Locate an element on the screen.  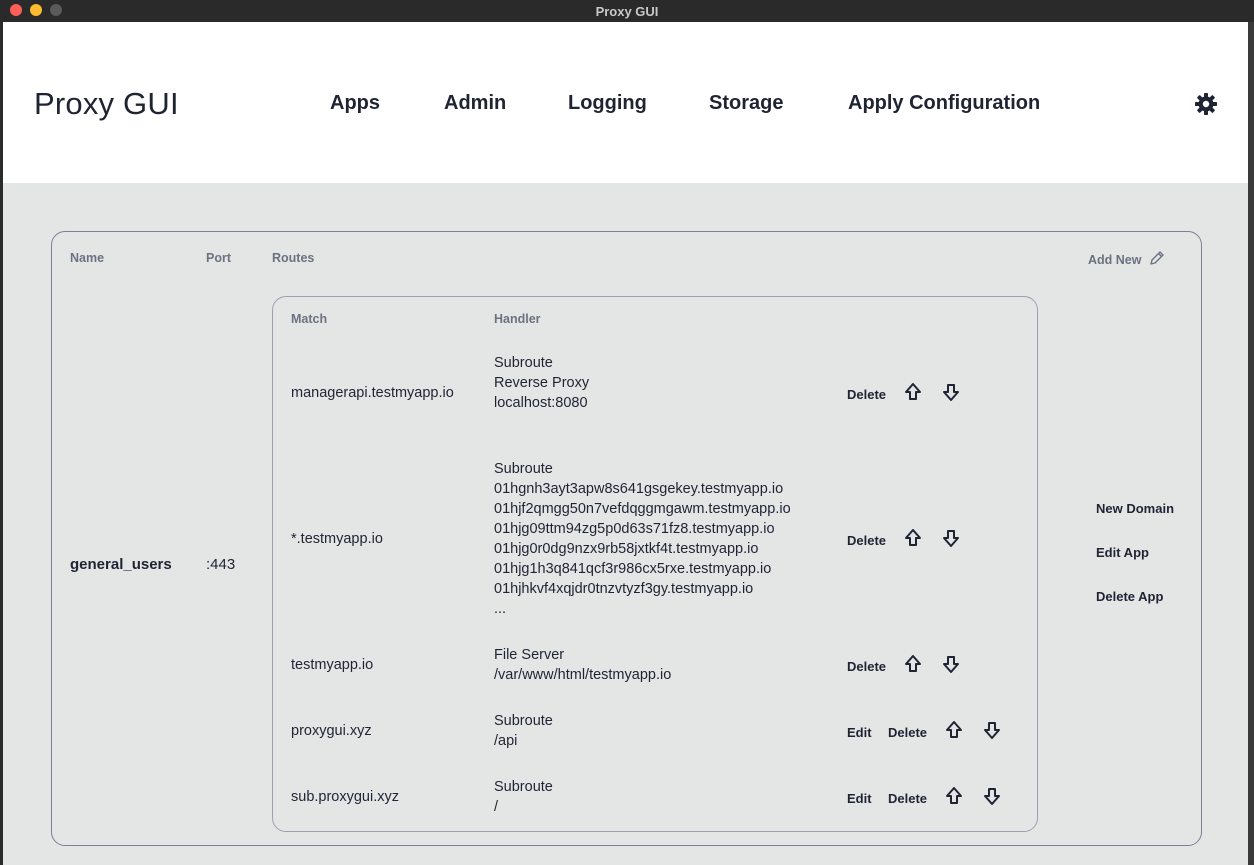
route-match: sub.proxygui.xyz is located at coordinates (345, 797).